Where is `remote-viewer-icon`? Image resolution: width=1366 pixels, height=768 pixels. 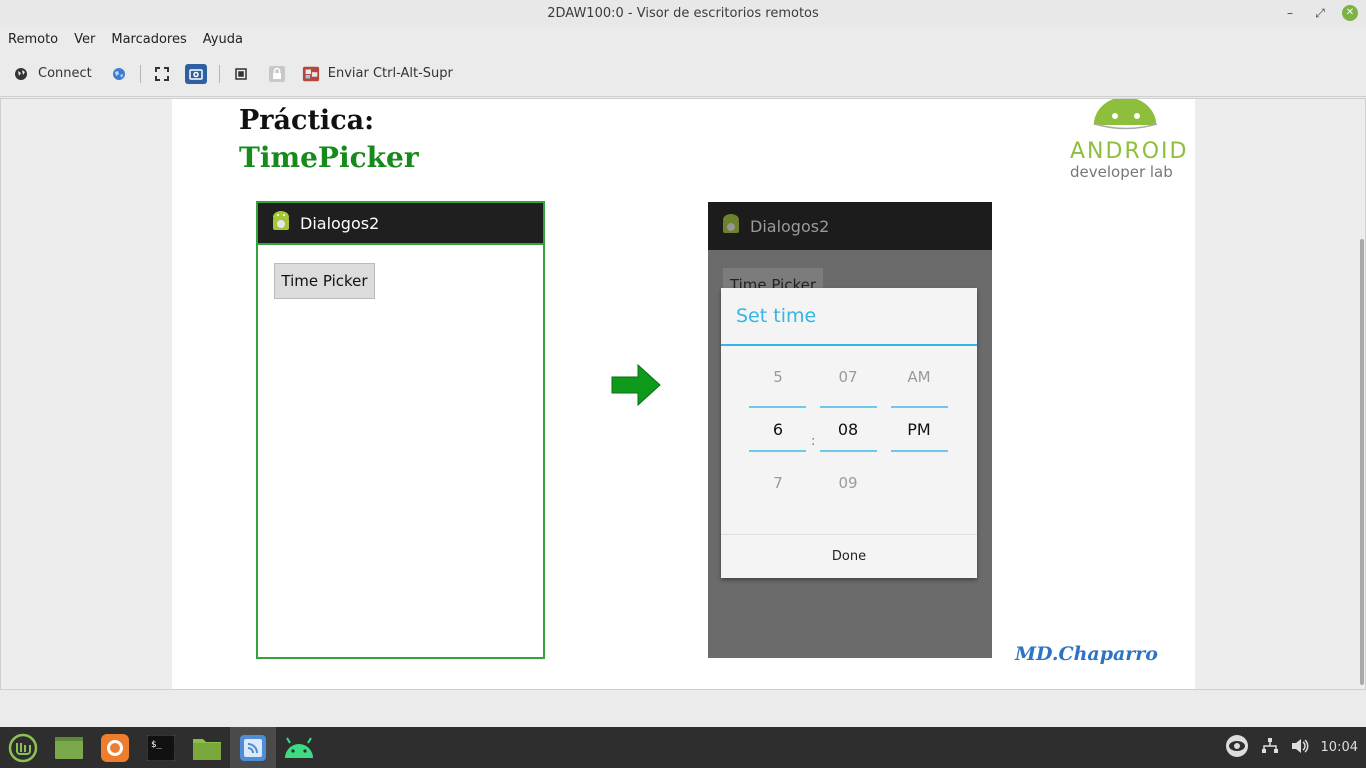
remote-viewer-icon is located at coordinates (253, 747).